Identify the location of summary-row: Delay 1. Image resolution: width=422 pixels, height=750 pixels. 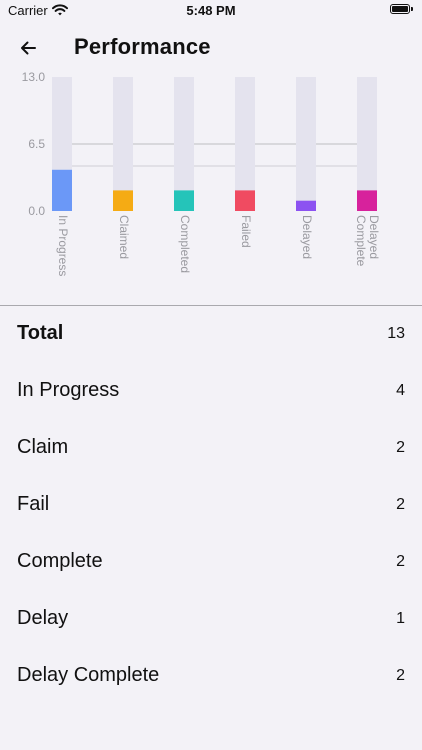
(211, 619).